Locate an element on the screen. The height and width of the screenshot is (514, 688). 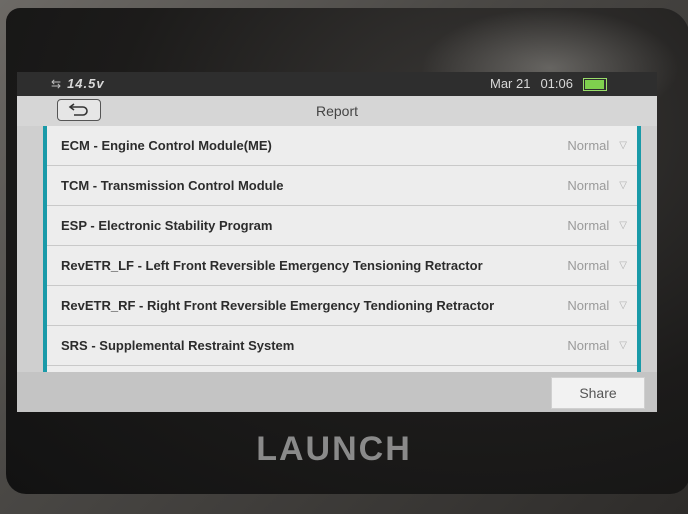
bottom-bar: Share is located at coordinates (337, 392).